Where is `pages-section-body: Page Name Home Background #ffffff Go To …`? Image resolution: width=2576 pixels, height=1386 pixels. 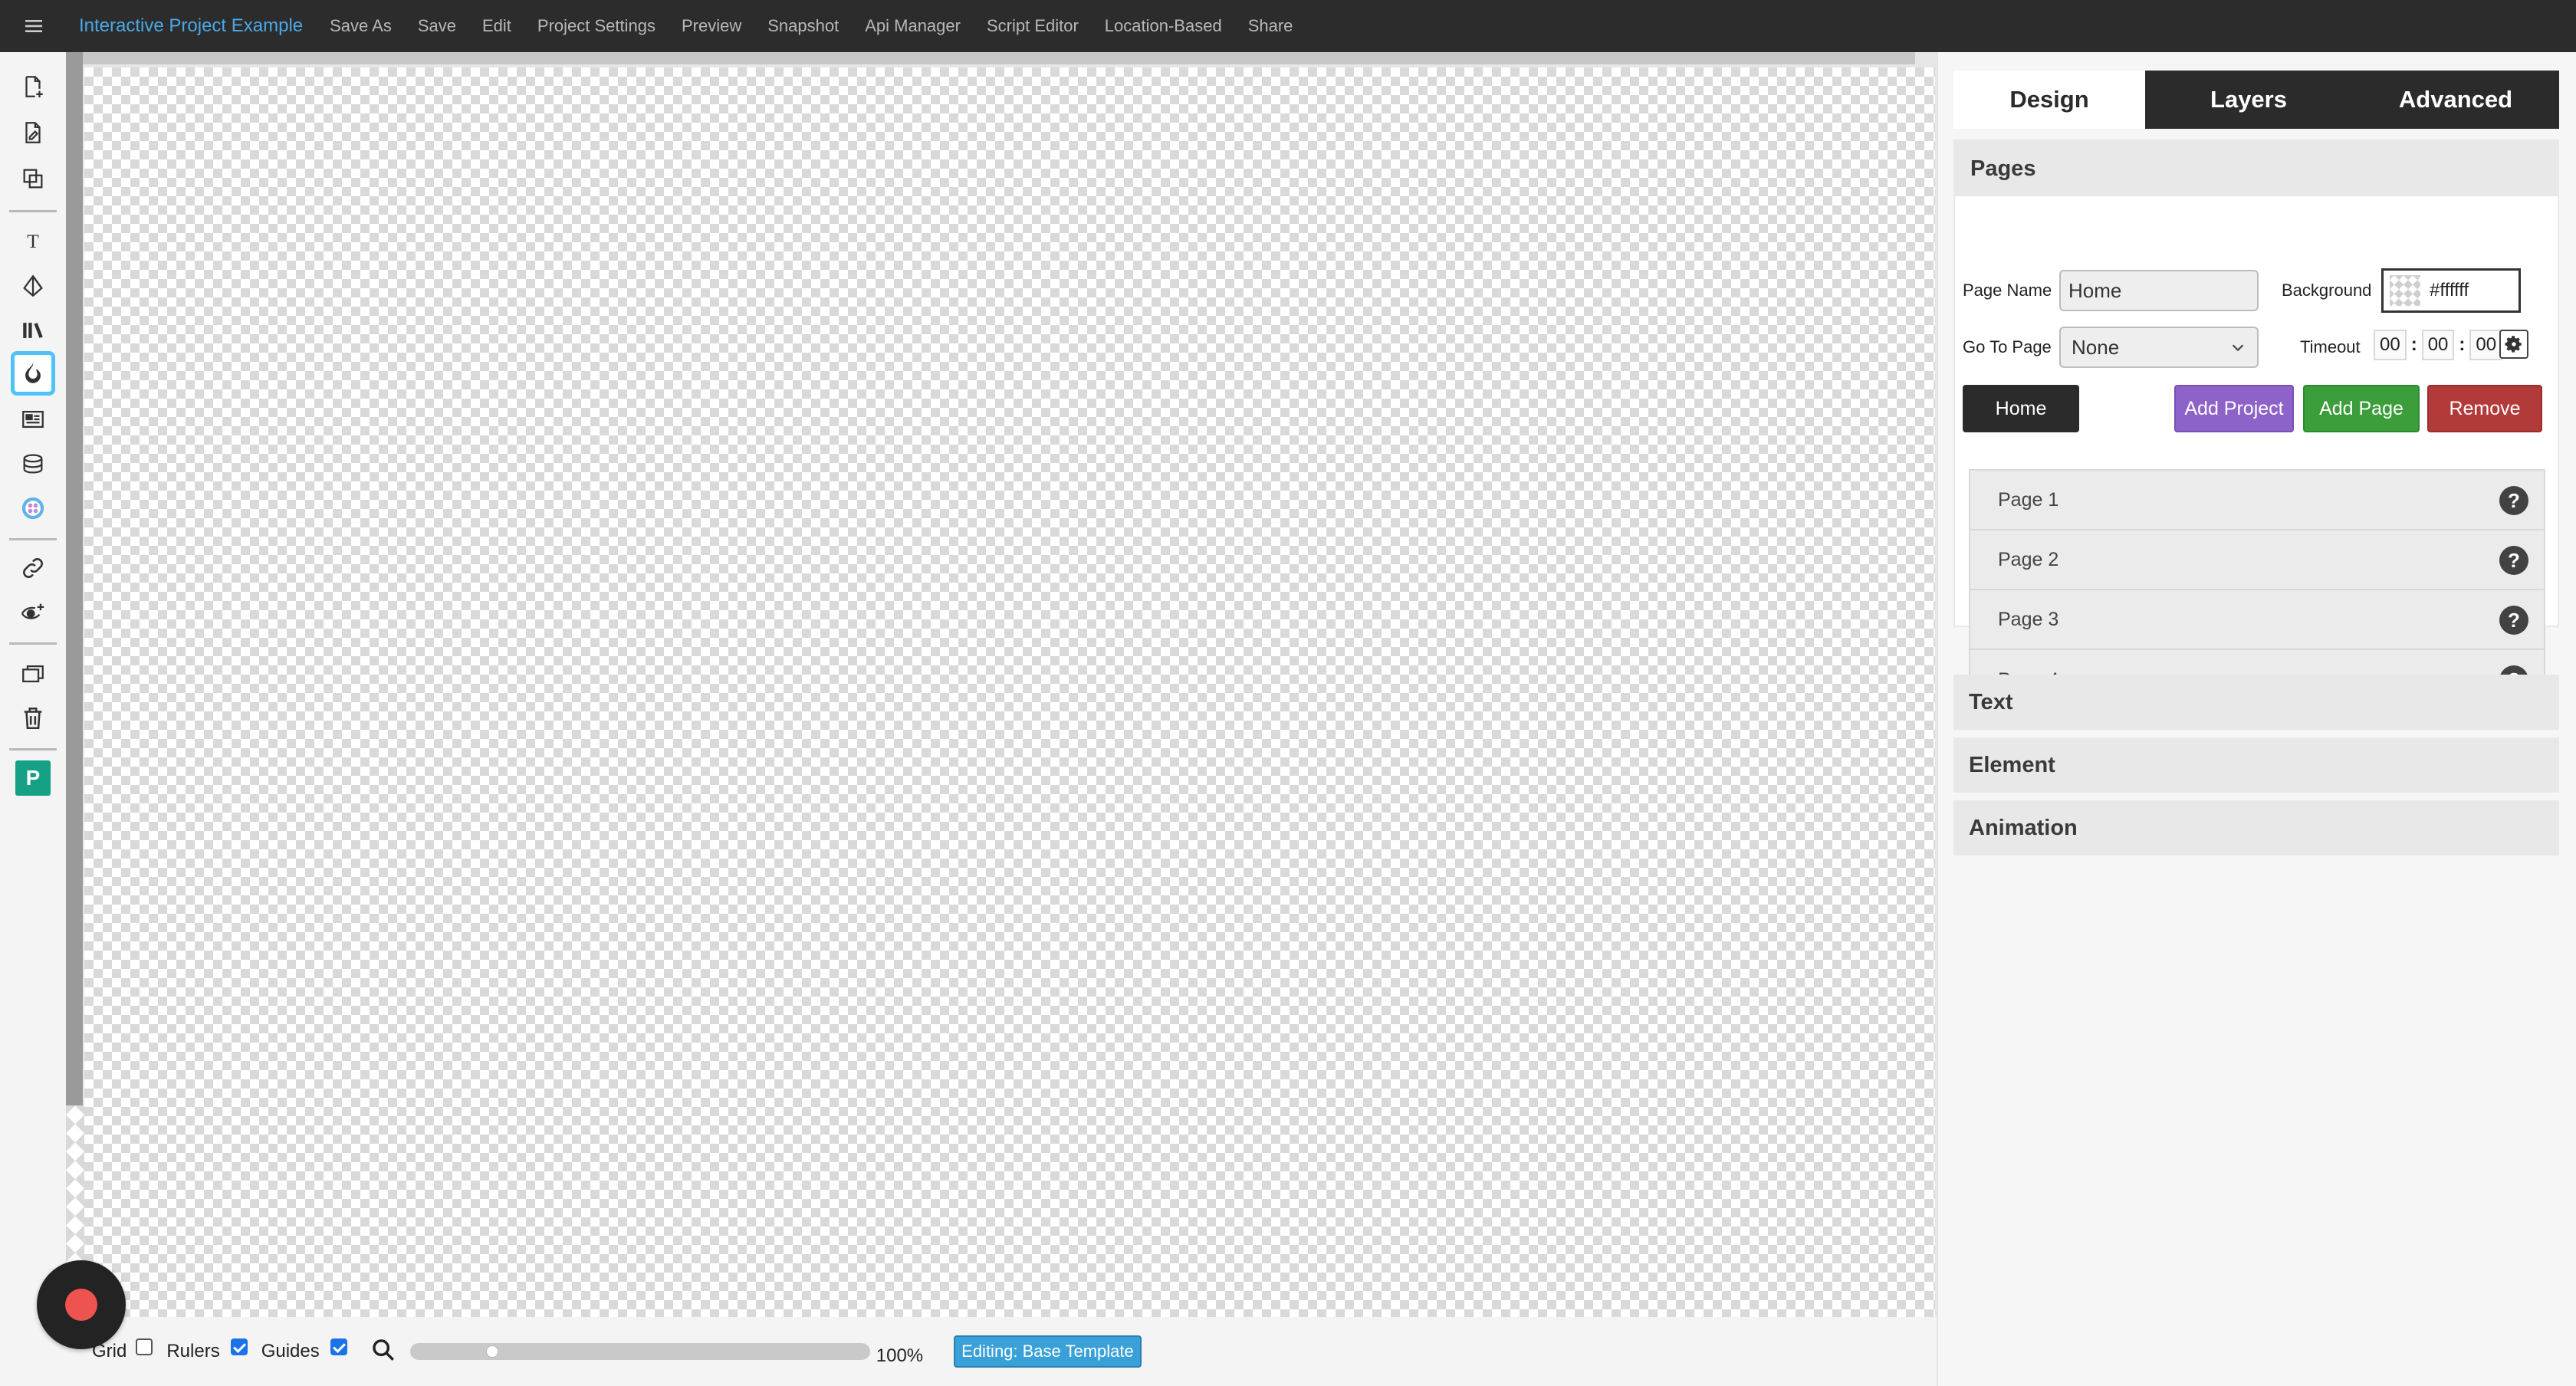 pages-section-body: Page Name Home Background #ffffff Go To … is located at coordinates (2257, 454).